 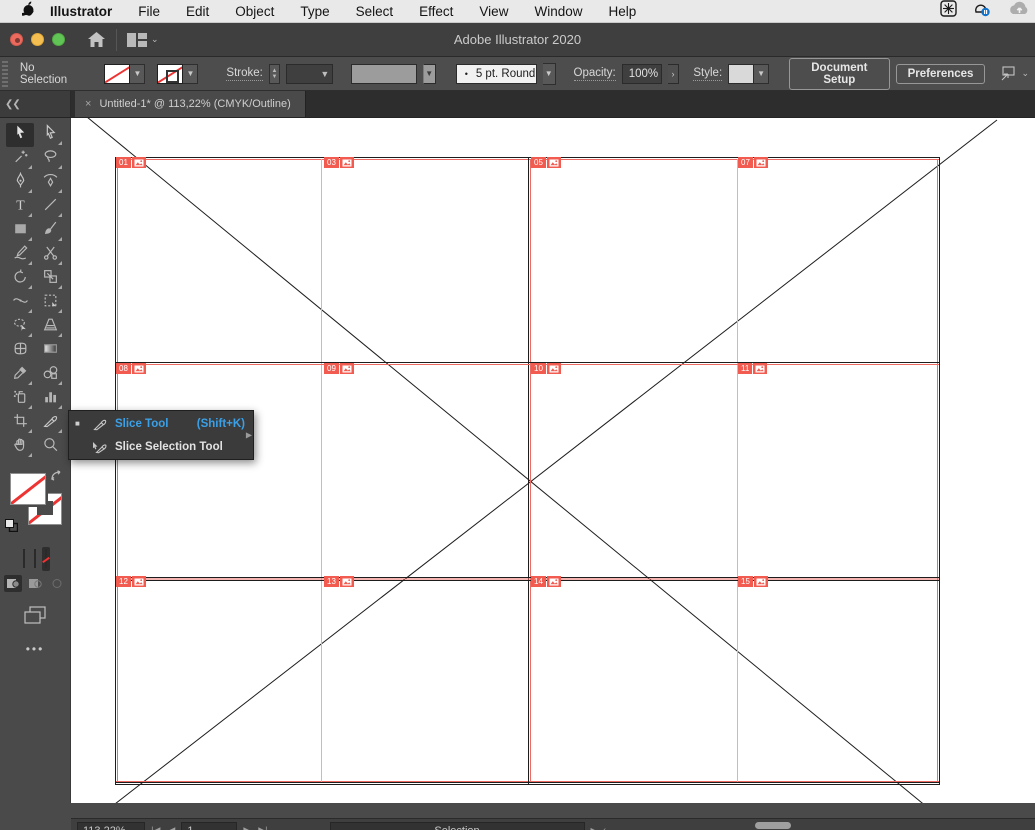 I want to click on draw-inside-mode-button, so click(x=57, y=583).